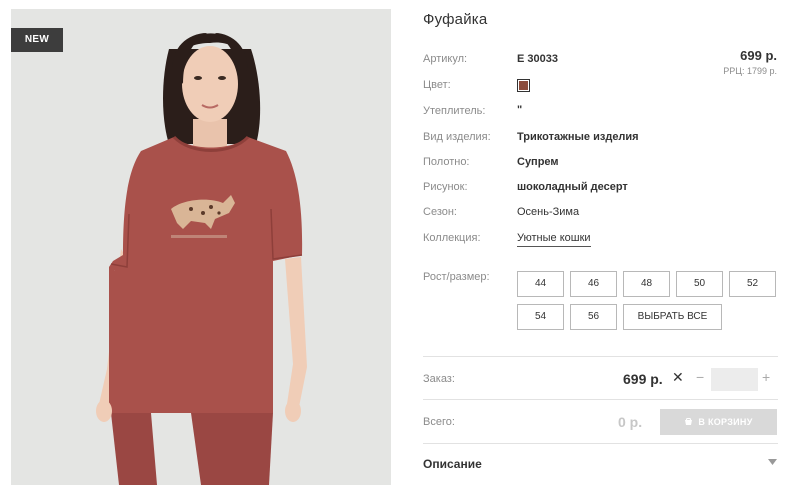 This screenshot has width=800, height=485. Describe the element at coordinates (578, 137) in the screenshot. I see `type-value: Трикотажные изделия` at that location.